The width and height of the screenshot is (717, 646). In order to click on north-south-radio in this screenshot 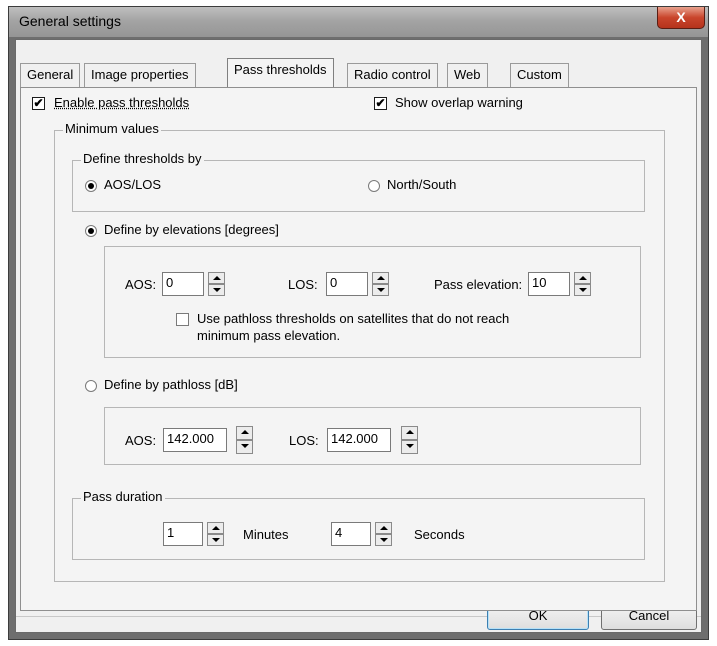, I will do `click(374, 186)`.